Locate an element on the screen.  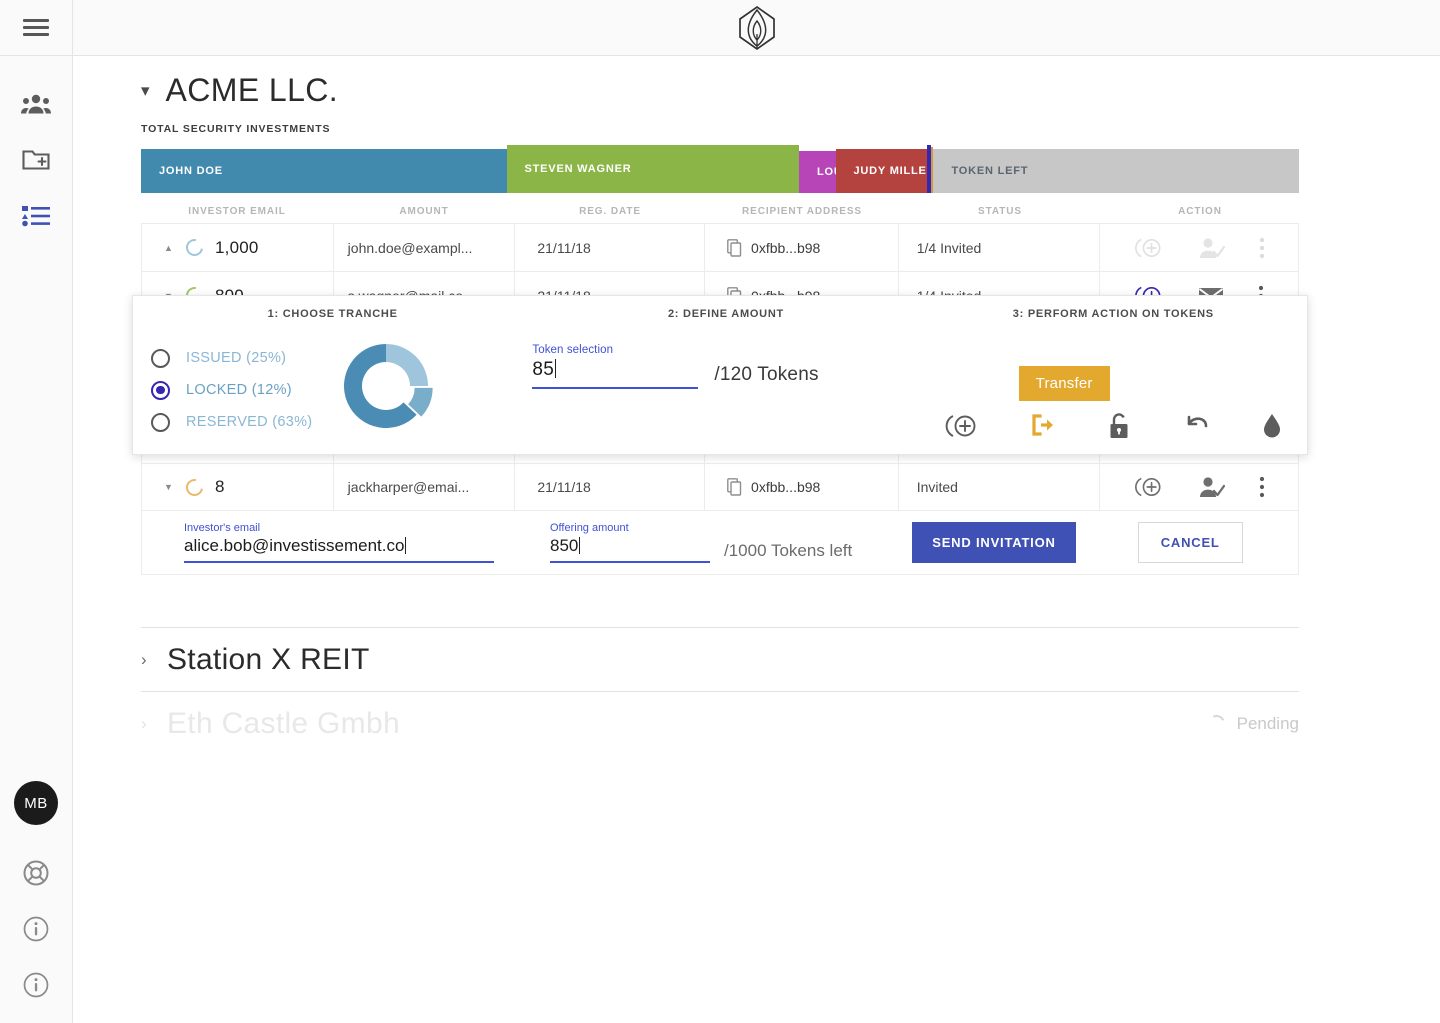
choose-tranche-column: ISSUED (25%) LOCKED (12%) RESERVED (63%) is located at coordinates (332, 386).